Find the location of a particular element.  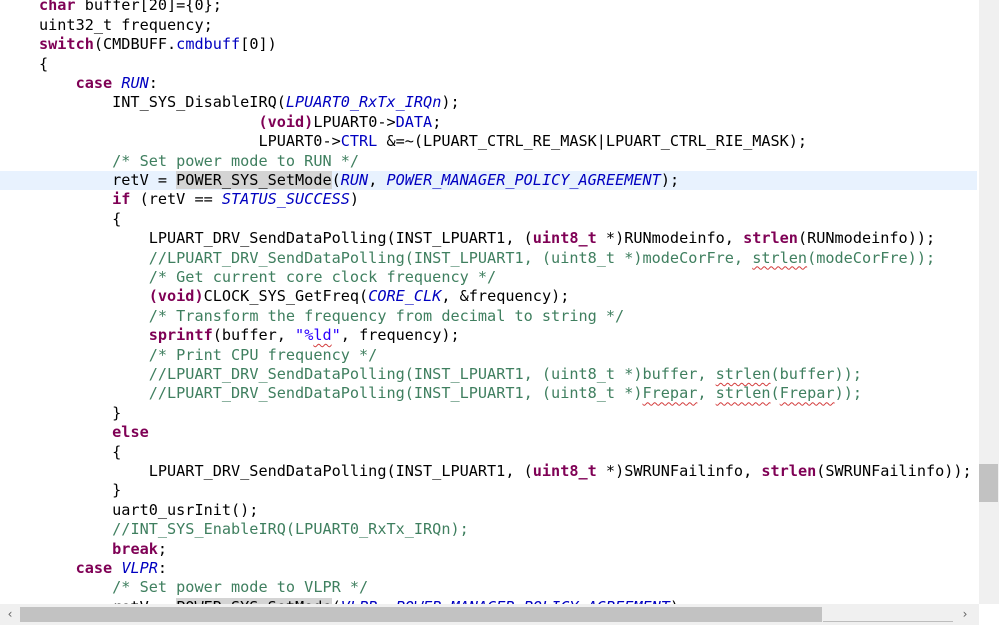

code-text: /* Print CPU frequency */ is located at coordinates (208, 355).